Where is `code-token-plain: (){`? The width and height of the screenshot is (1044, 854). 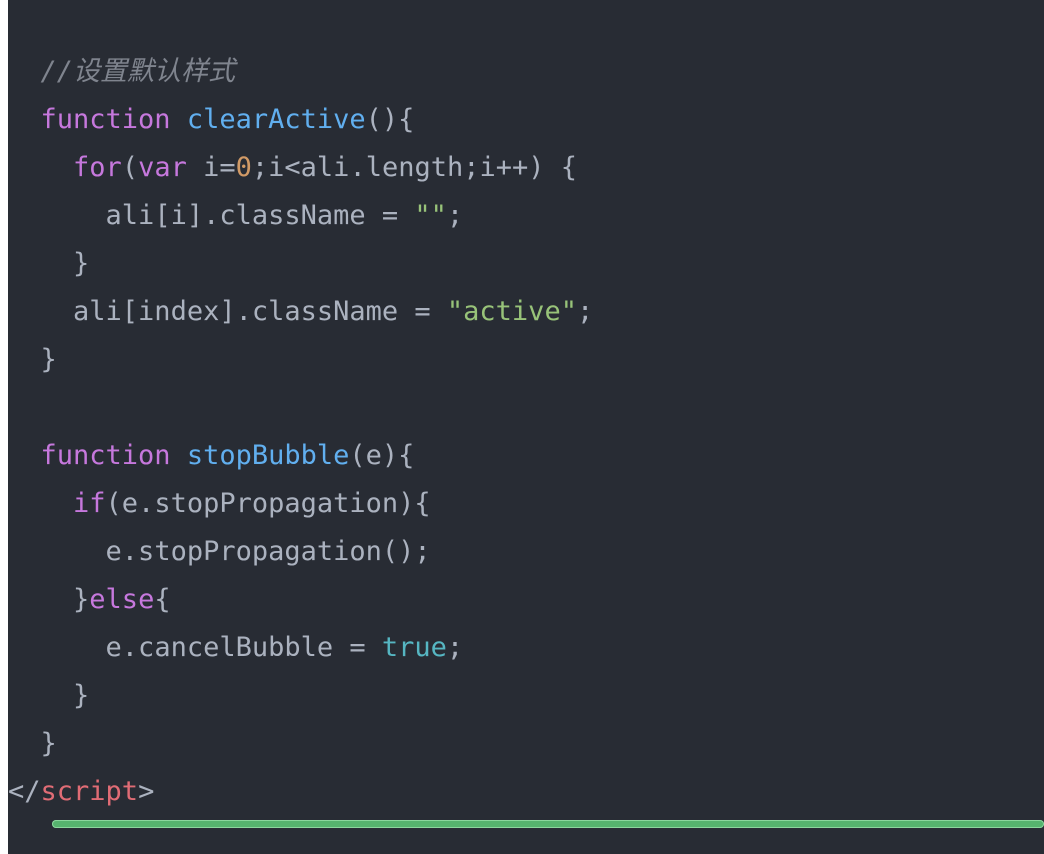 code-token-plain: (){ is located at coordinates (390, 119).